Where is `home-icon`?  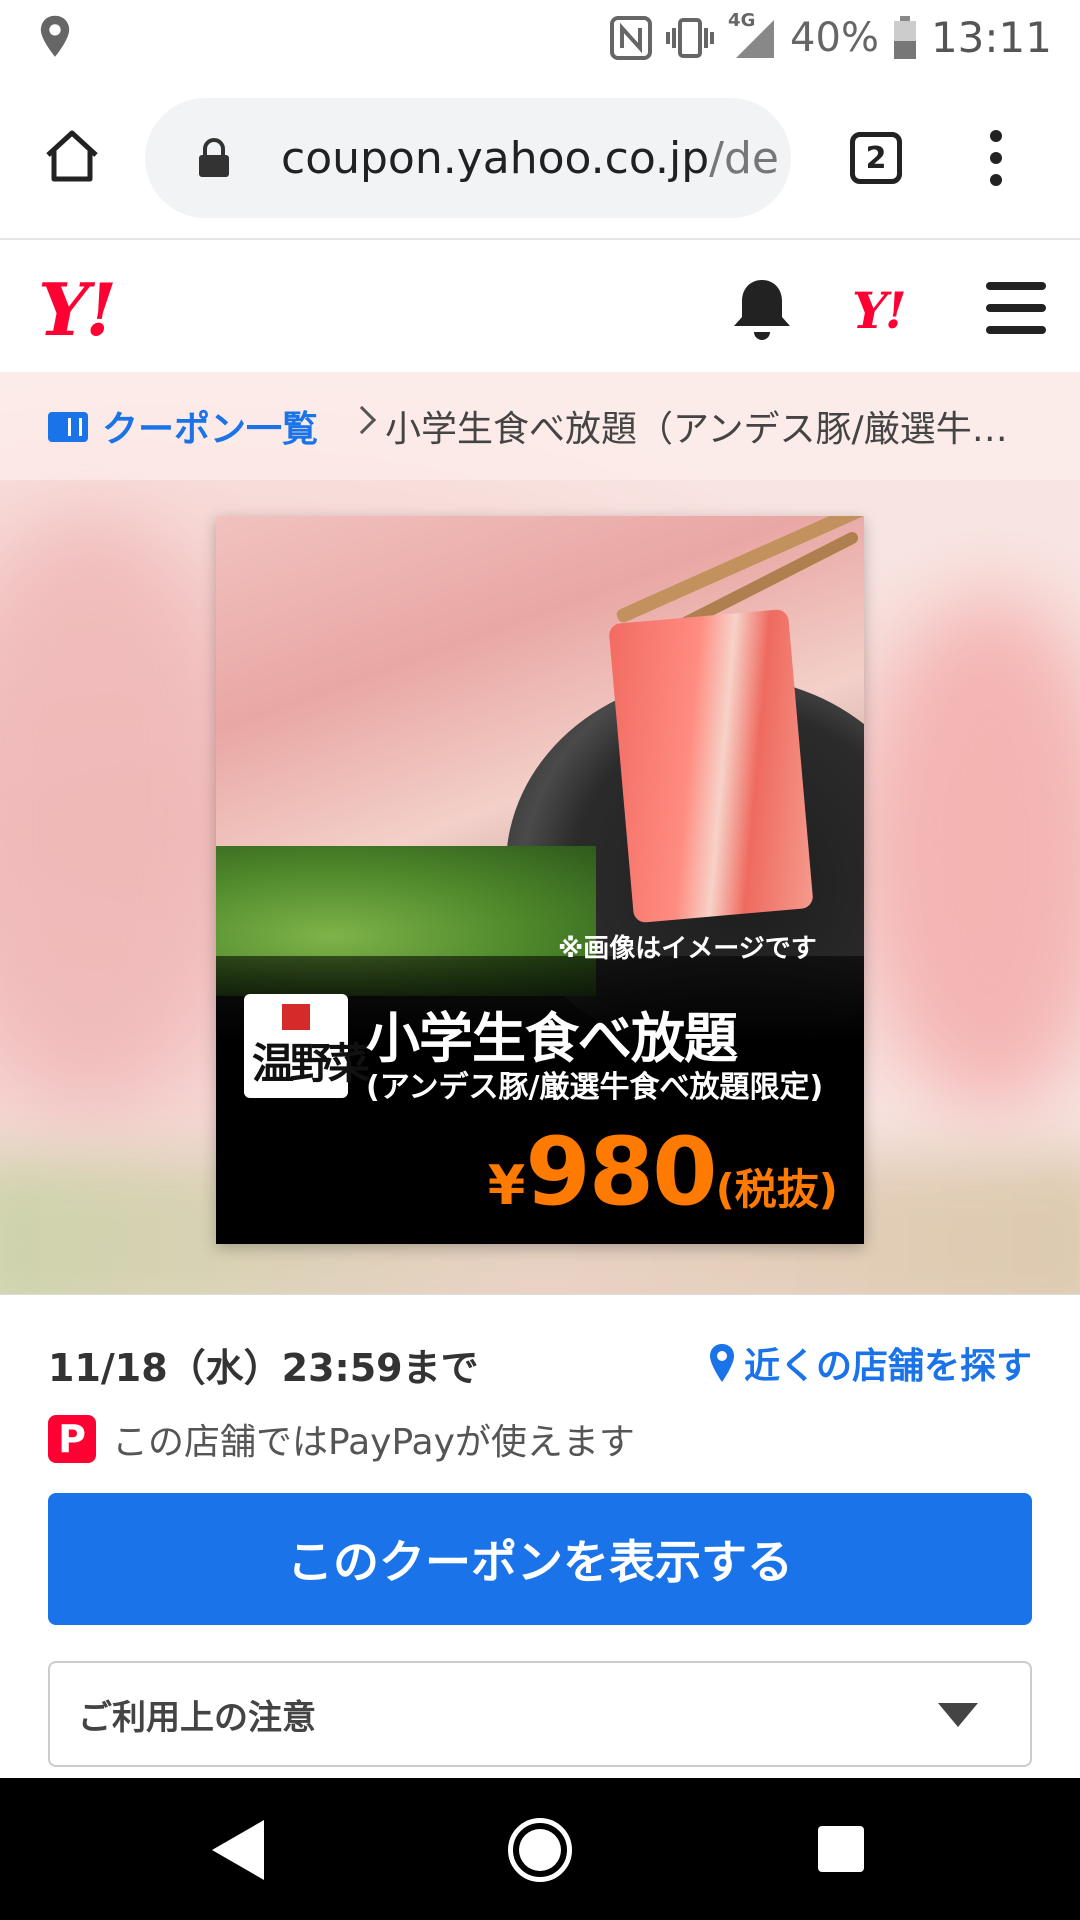
home-icon is located at coordinates (72, 155).